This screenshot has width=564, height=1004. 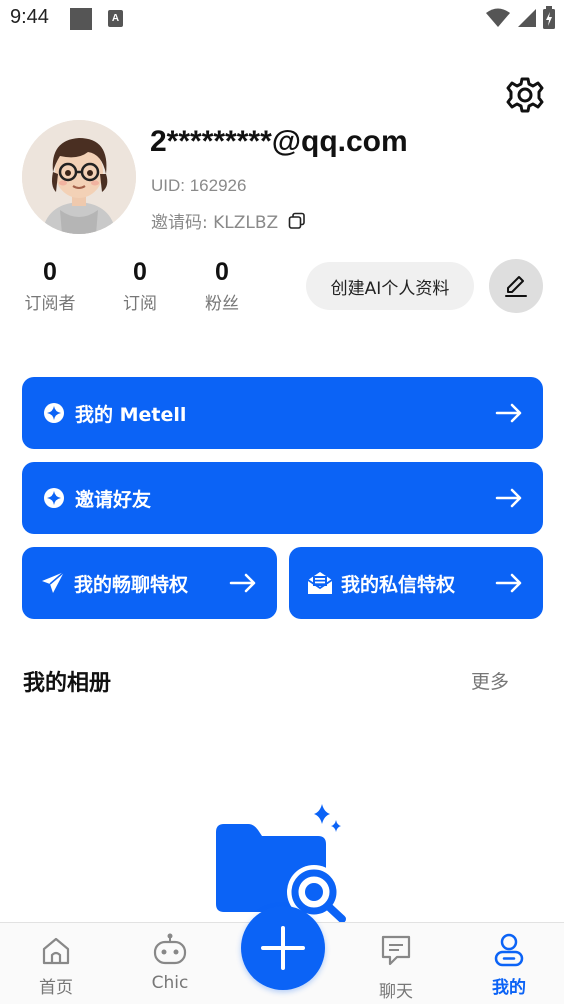 I want to click on chat-privilege-card: 我的畅聊特权, so click(x=149, y=583).